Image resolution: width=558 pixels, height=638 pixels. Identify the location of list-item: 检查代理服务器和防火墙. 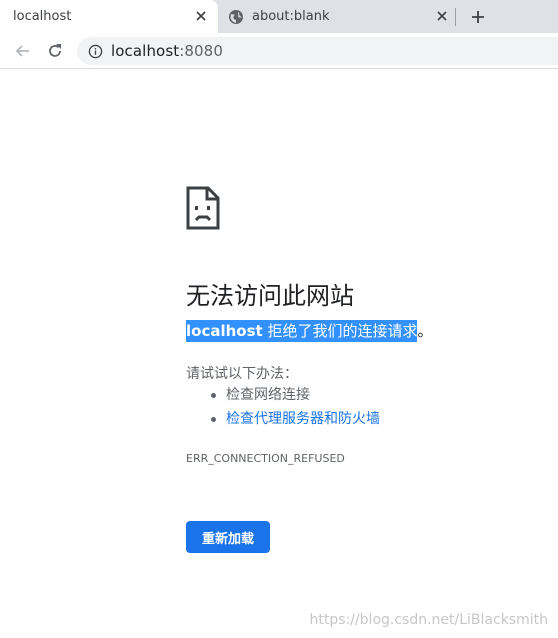
(283, 422).